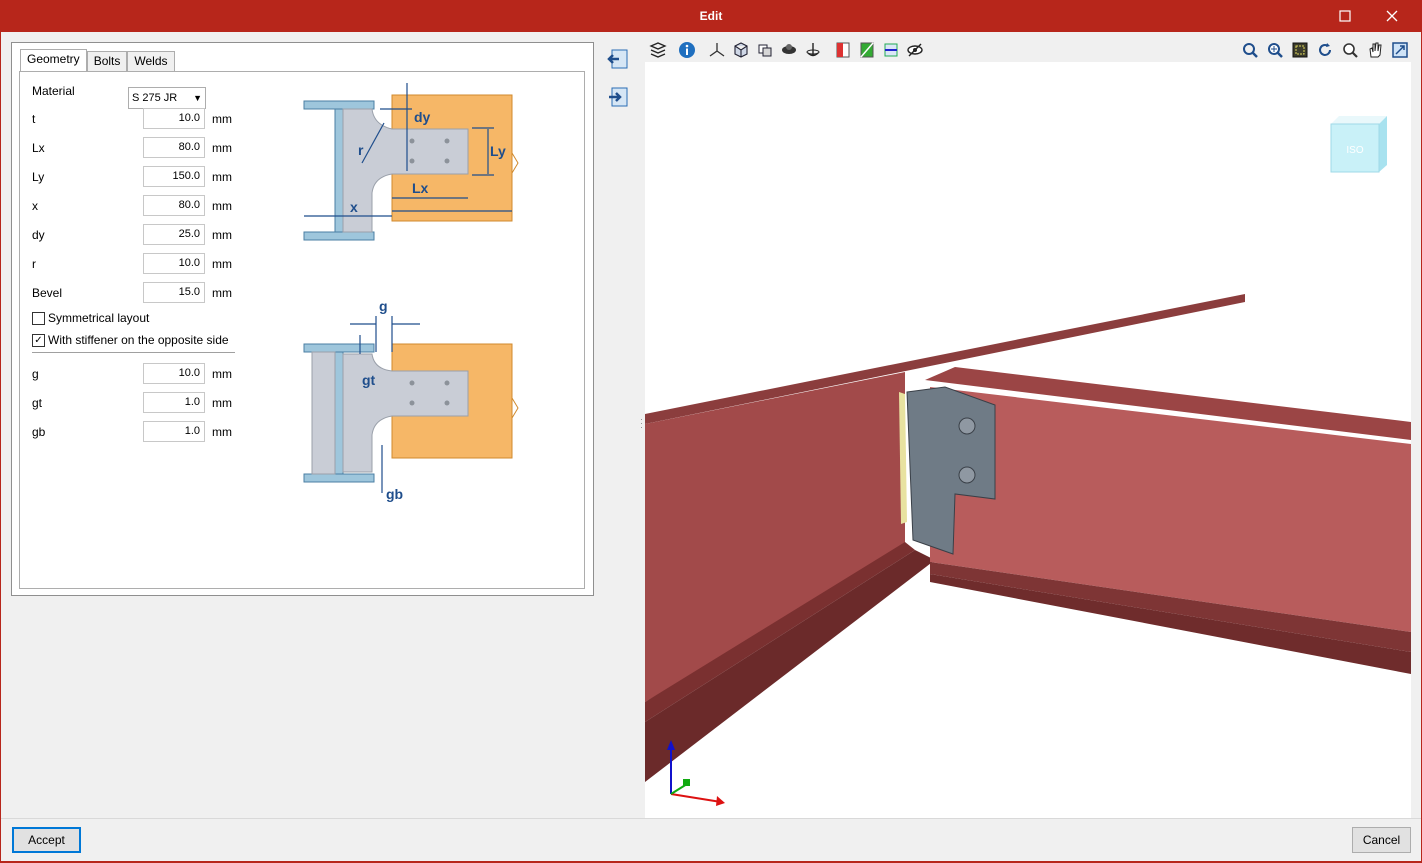  I want to click on secondary-beam-3d, so click(1168, 520).